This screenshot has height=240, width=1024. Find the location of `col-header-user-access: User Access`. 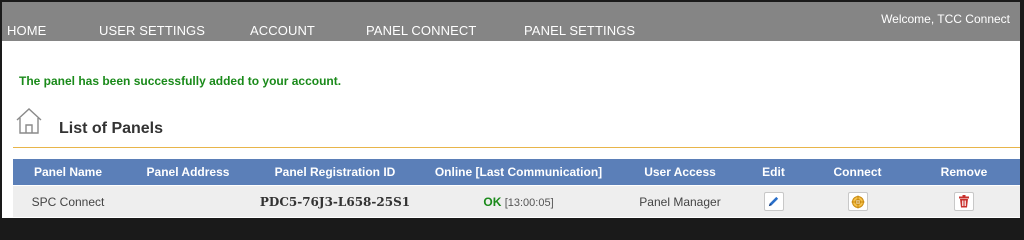

col-header-user-access: User Access is located at coordinates (680, 172).